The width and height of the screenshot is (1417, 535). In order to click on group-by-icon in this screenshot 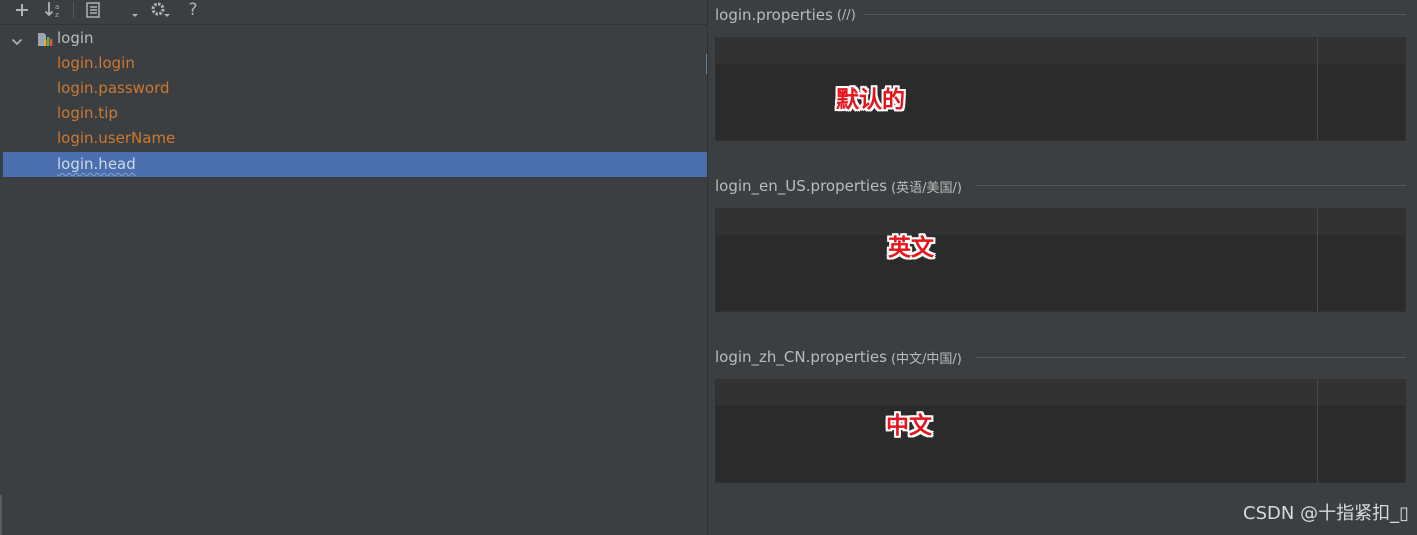, I will do `click(94, 10)`.